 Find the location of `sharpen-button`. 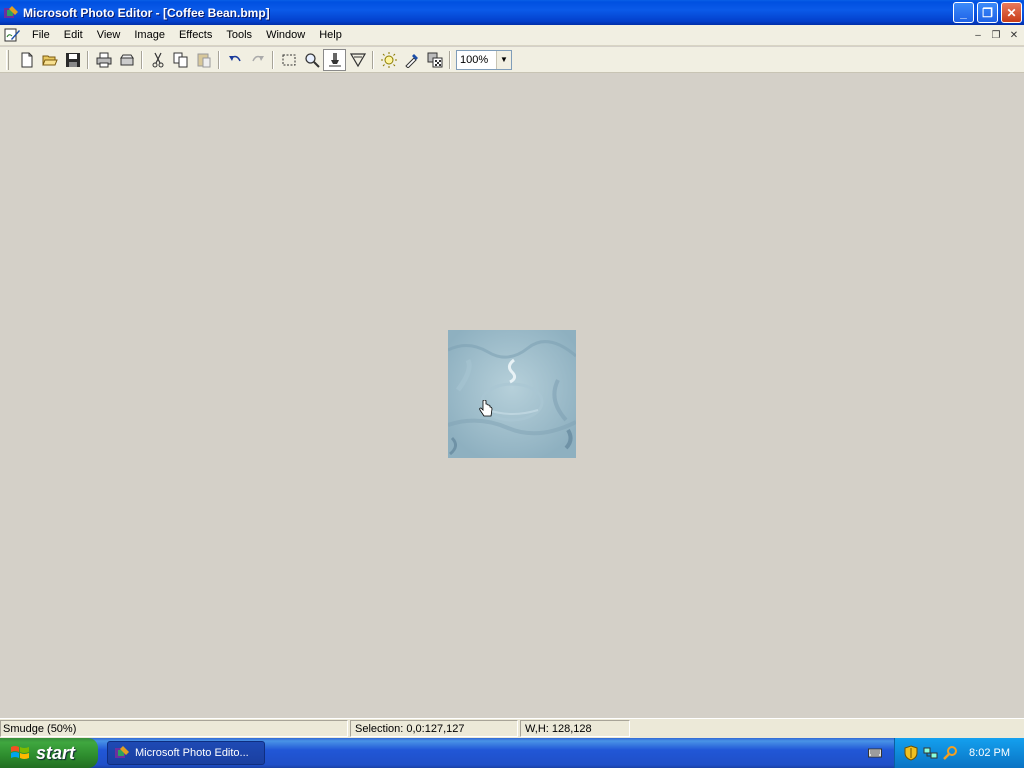

sharpen-button is located at coordinates (357, 60).